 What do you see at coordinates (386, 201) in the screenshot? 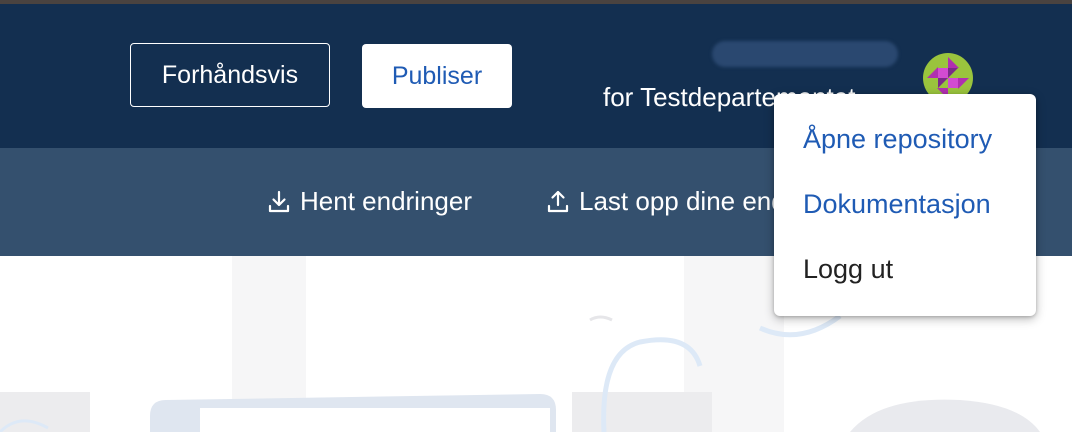
I see `fetch-changes-label: Hent endringer` at bounding box center [386, 201].